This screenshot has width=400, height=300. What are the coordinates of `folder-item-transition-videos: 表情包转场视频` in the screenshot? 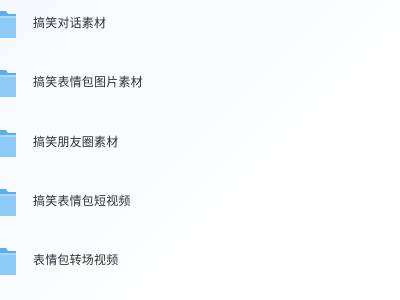 It's located at (200, 261).